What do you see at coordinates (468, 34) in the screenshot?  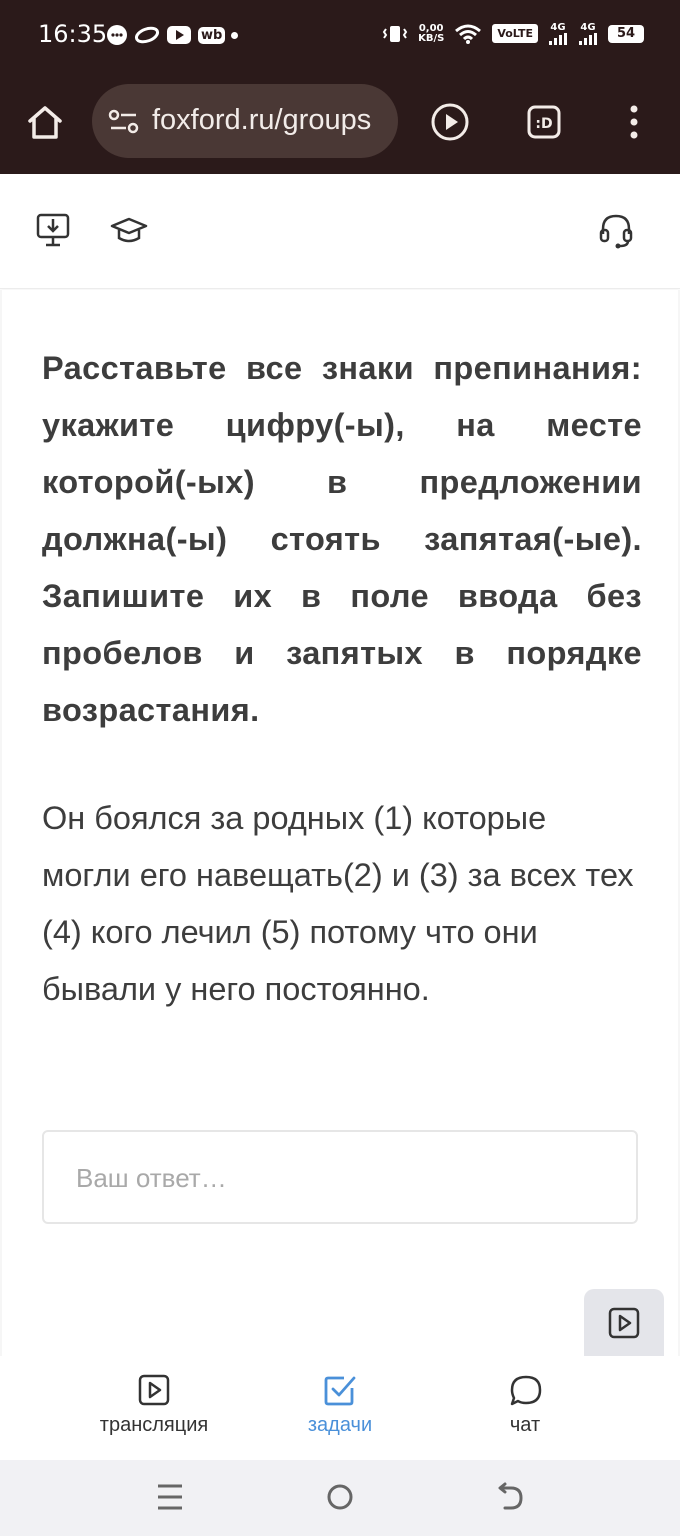 I see `wifi-icon` at bounding box center [468, 34].